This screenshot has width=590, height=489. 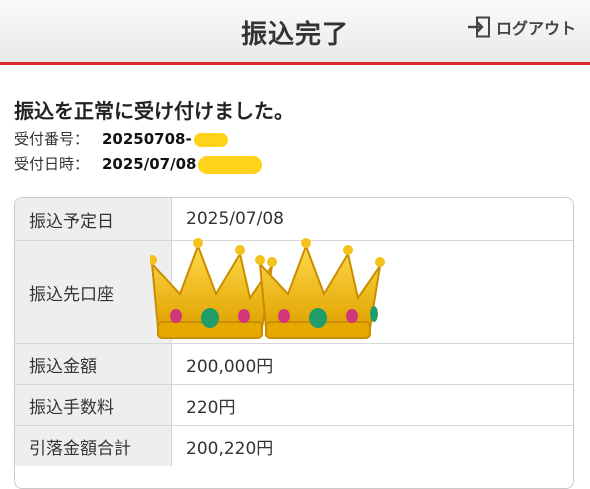 I want to click on detail-row-total: 引落金額合計 200,220円, so click(x=294, y=446).